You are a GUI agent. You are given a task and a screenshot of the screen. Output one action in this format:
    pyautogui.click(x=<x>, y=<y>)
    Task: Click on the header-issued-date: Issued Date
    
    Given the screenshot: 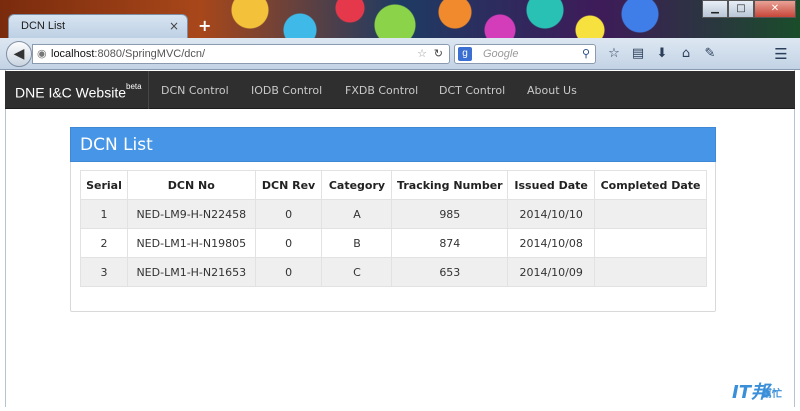 What is the action you would take?
    pyautogui.click(x=551, y=185)
    